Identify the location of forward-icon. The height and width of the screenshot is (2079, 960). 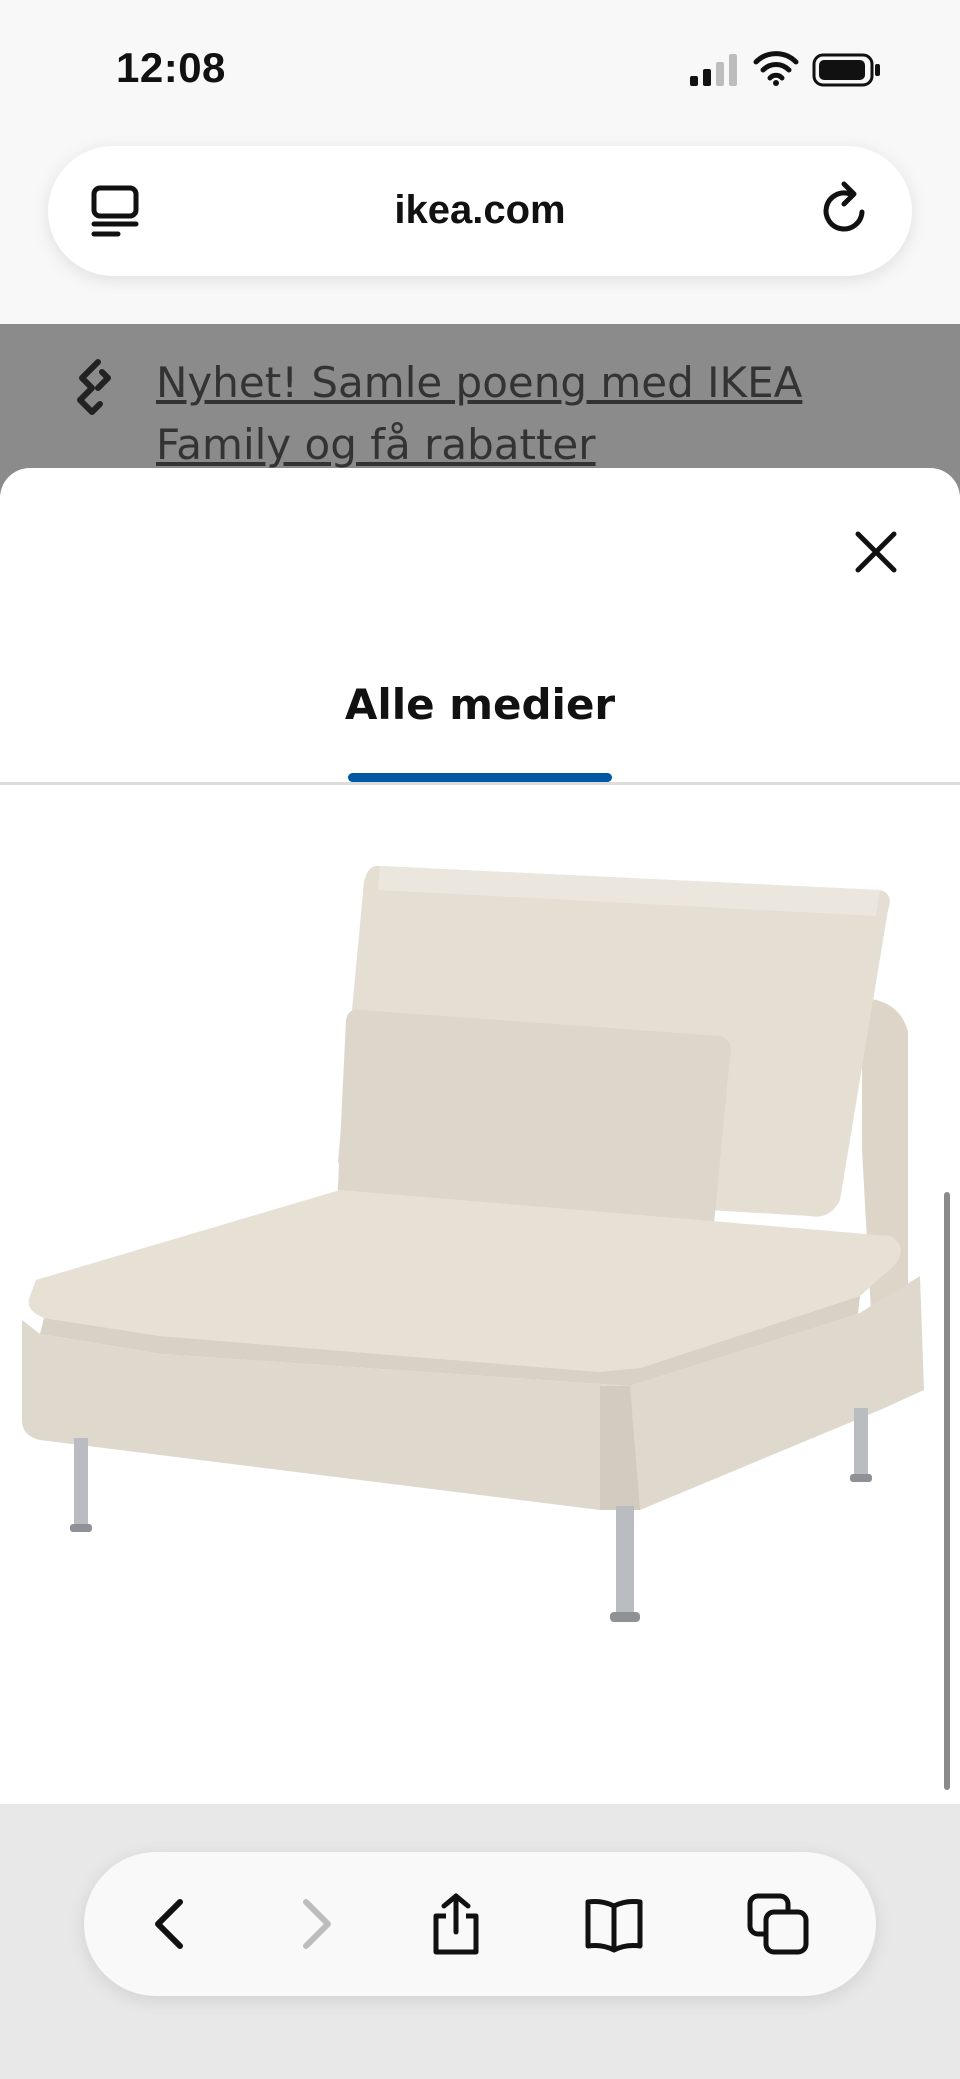
(316, 1924).